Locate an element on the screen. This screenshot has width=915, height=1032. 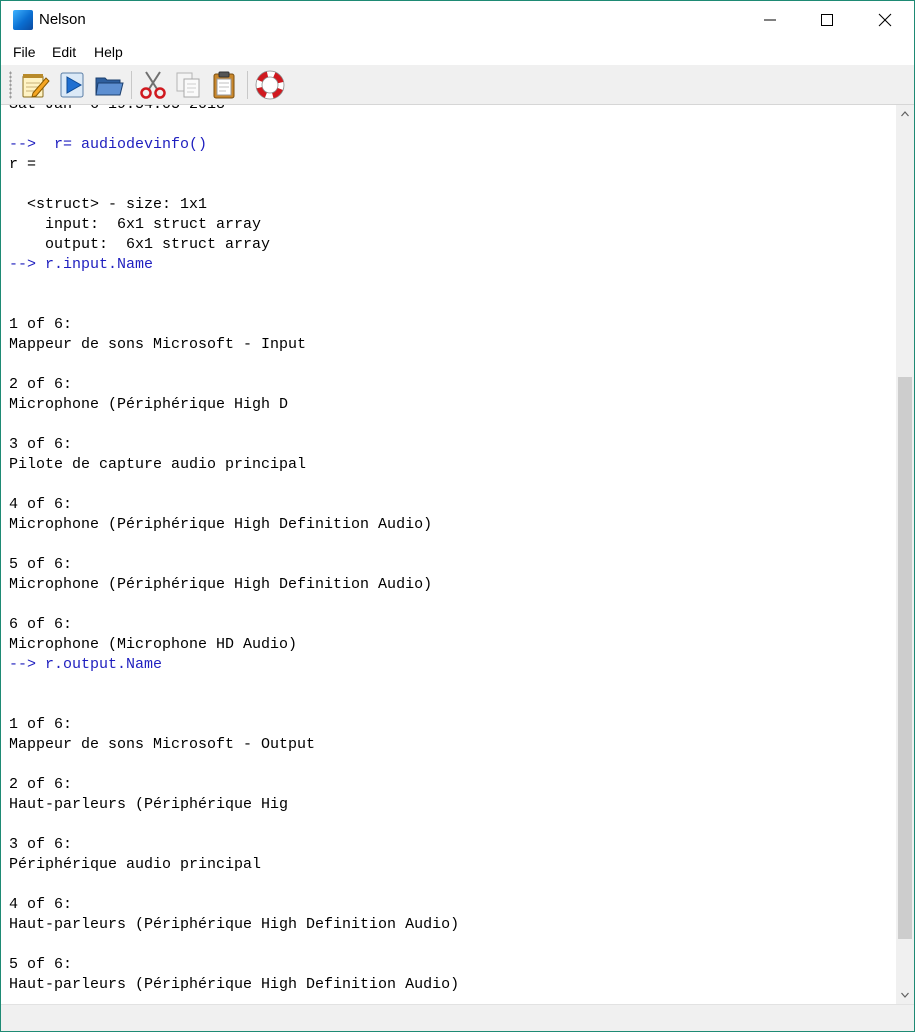
menu-edit: Edit is located at coordinates (64, 52).